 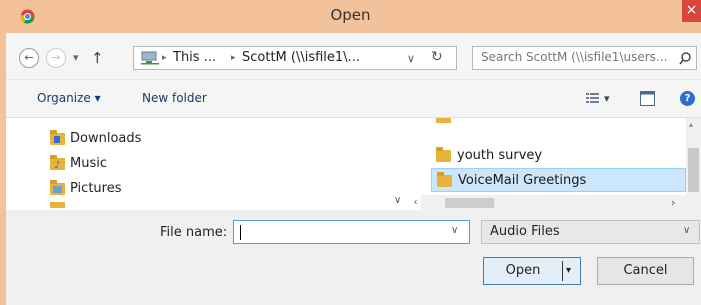 I want to click on horizontal-scroll-thumb, so click(x=469, y=203).